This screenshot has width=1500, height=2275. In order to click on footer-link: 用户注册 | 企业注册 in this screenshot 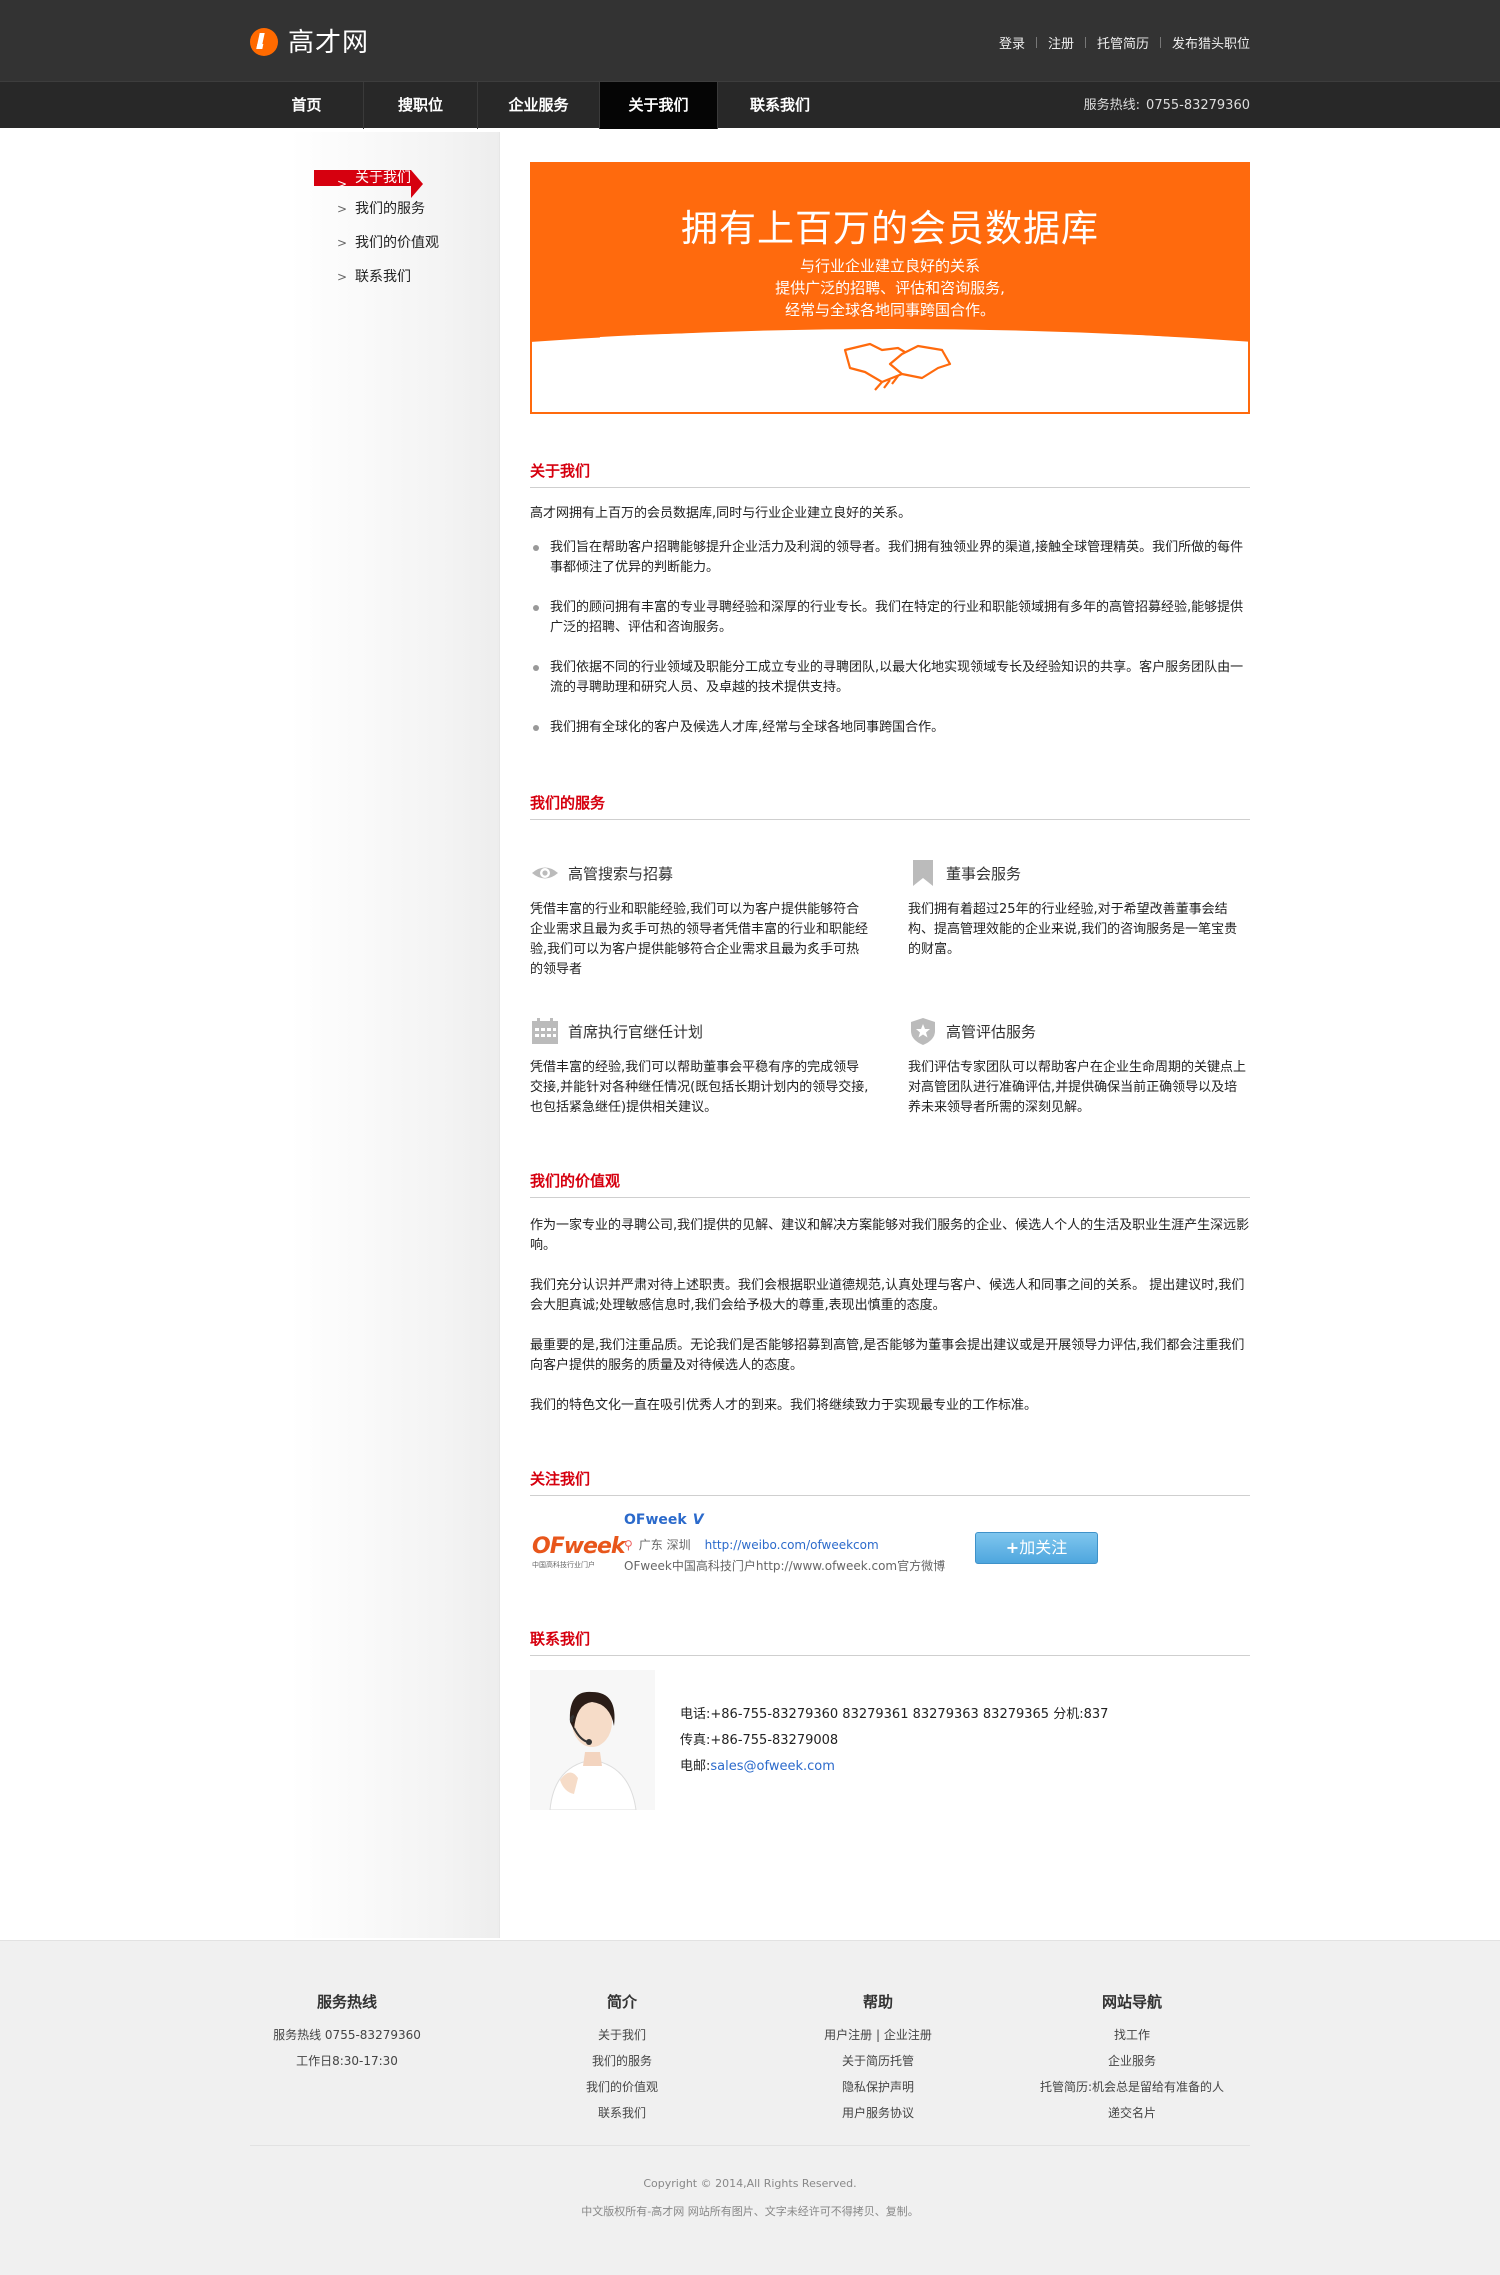, I will do `click(878, 2035)`.